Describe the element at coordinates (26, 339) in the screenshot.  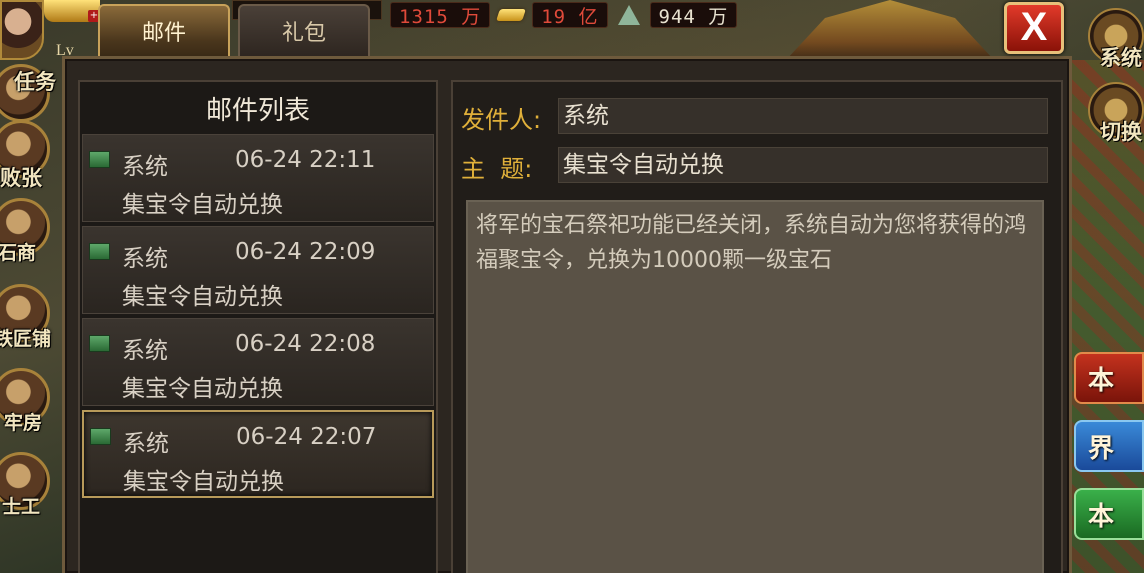
I see `side-menu-label: 铁匠铺` at that location.